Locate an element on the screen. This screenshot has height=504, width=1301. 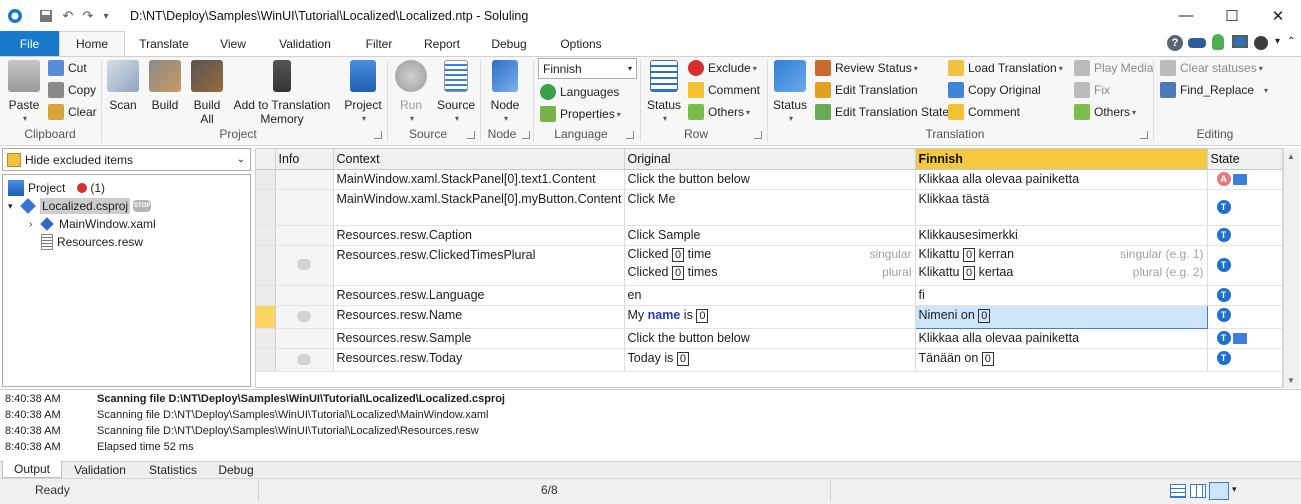
scroll-up-icon: ▲ is located at coordinates (1291, 156).